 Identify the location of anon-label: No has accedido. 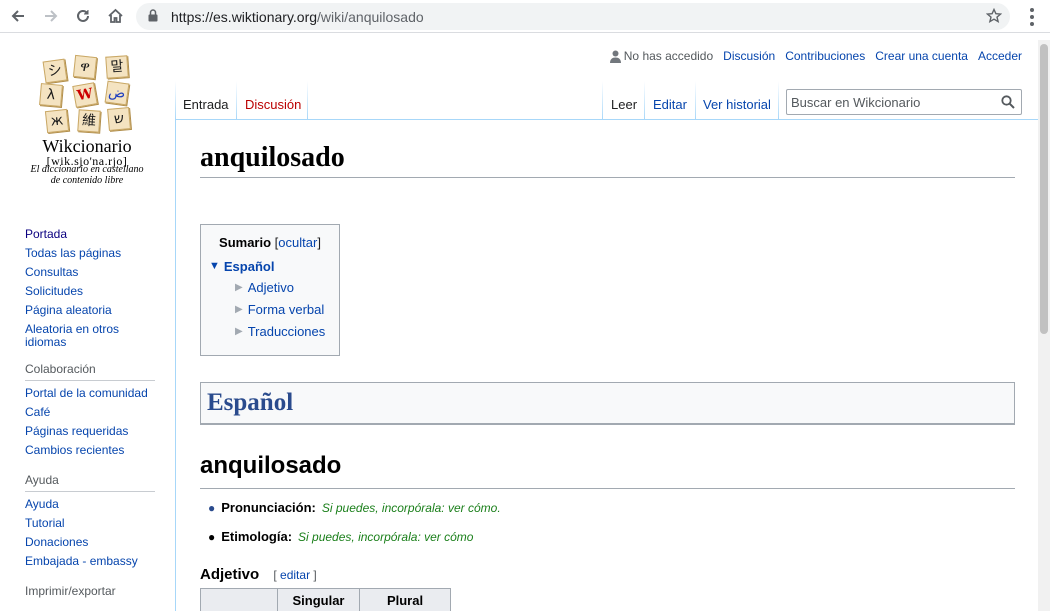
(668, 56).